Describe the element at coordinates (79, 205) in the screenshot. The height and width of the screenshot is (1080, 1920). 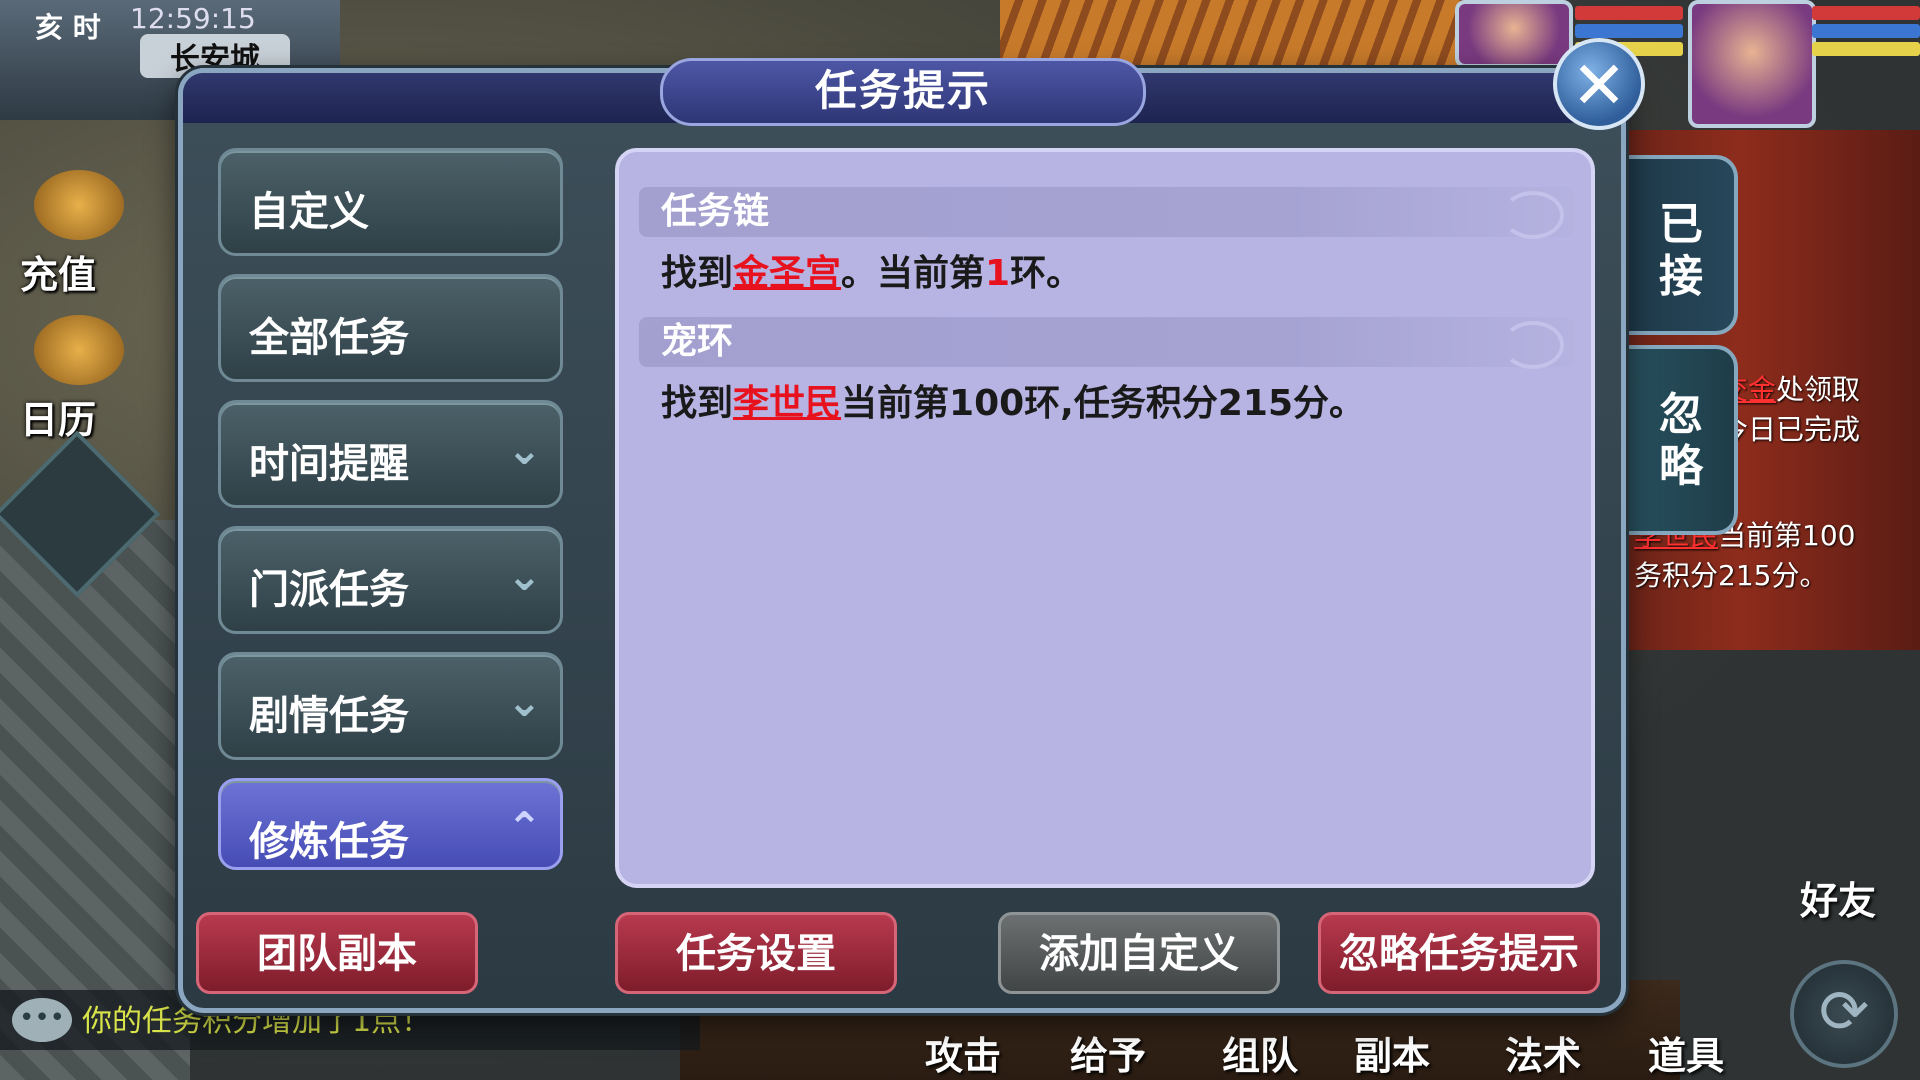
I see `treasure-icon` at that location.